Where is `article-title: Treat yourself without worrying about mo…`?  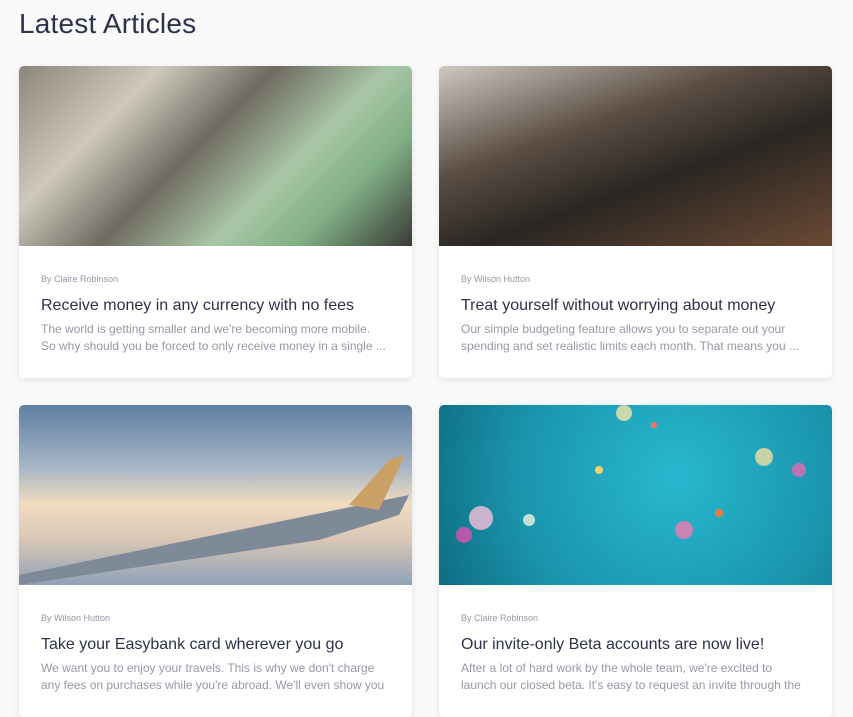 article-title: Treat yourself without worrying about mo… is located at coordinates (635, 306).